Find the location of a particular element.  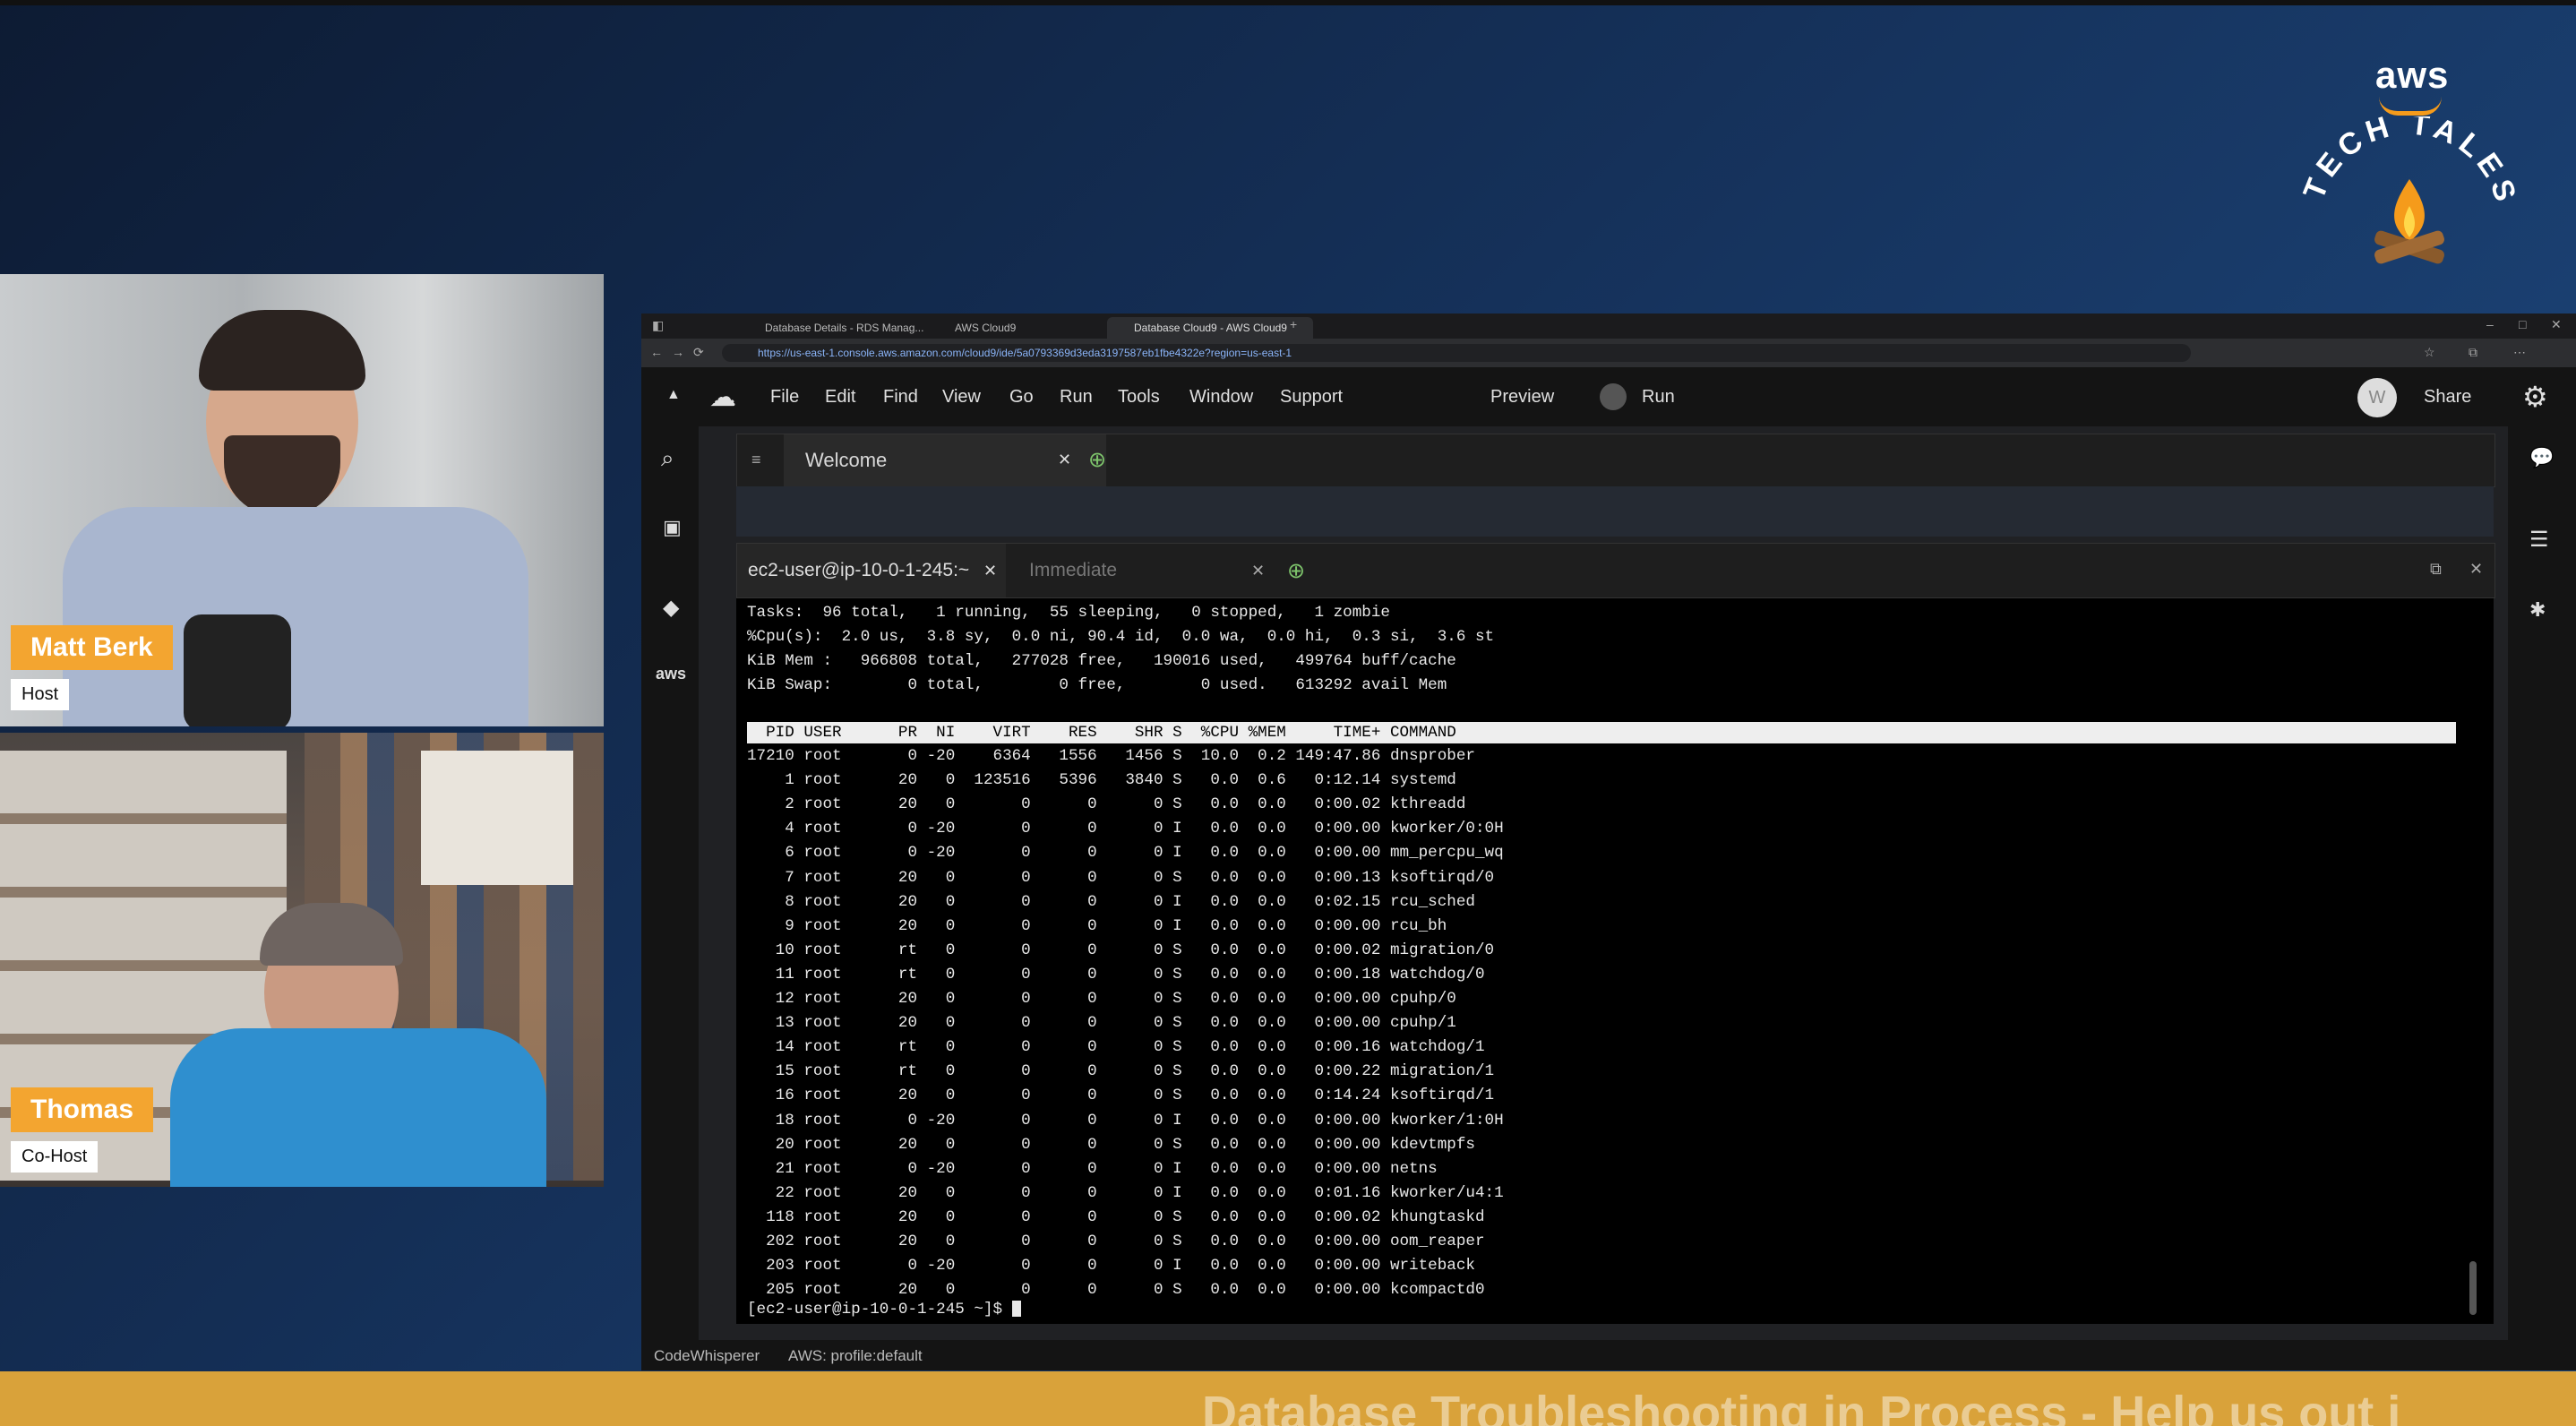

tab-terminal: ec2-user@ip-10-0-1-245:~ is located at coordinates (871, 570).